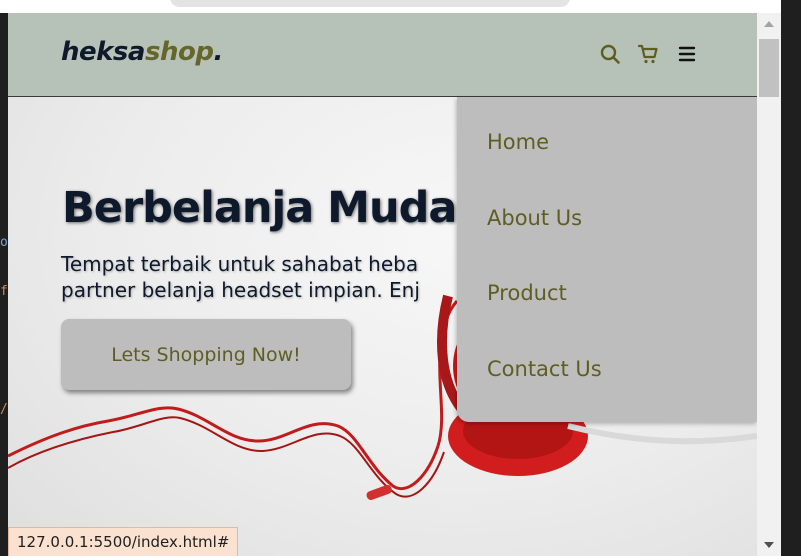  I want to click on page-scrollbar, so click(769, 284).